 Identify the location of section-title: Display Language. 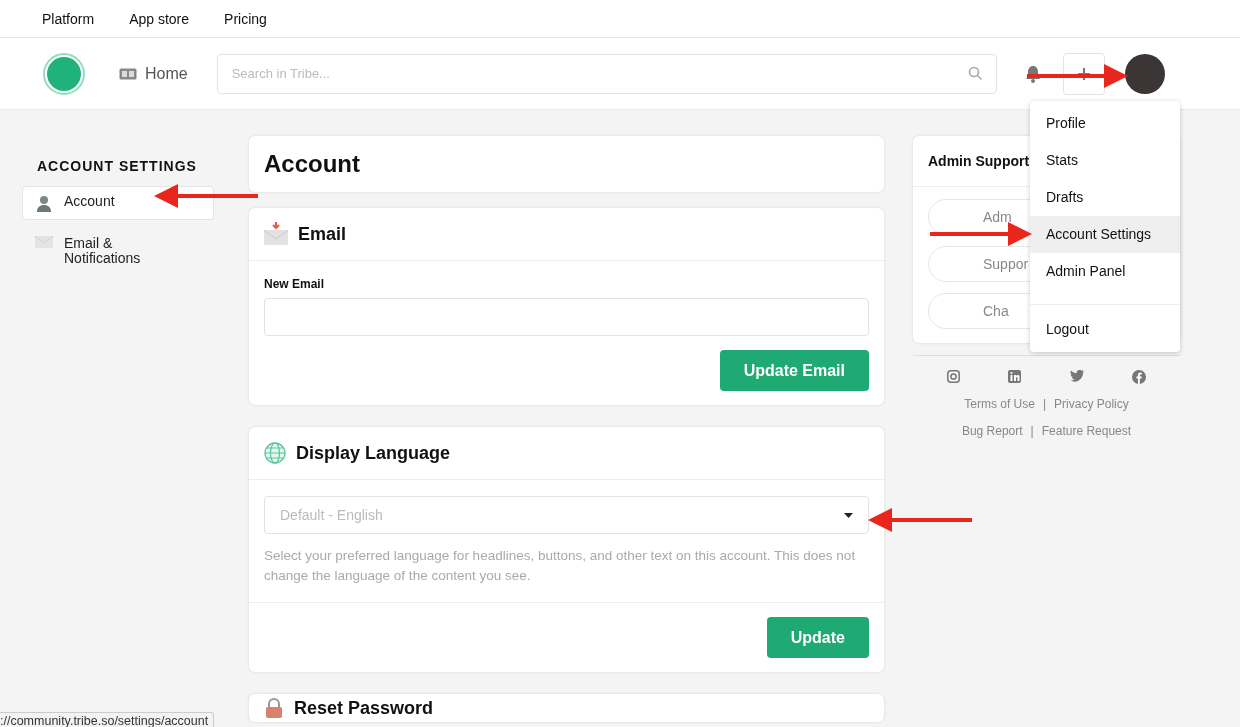
(373, 453).